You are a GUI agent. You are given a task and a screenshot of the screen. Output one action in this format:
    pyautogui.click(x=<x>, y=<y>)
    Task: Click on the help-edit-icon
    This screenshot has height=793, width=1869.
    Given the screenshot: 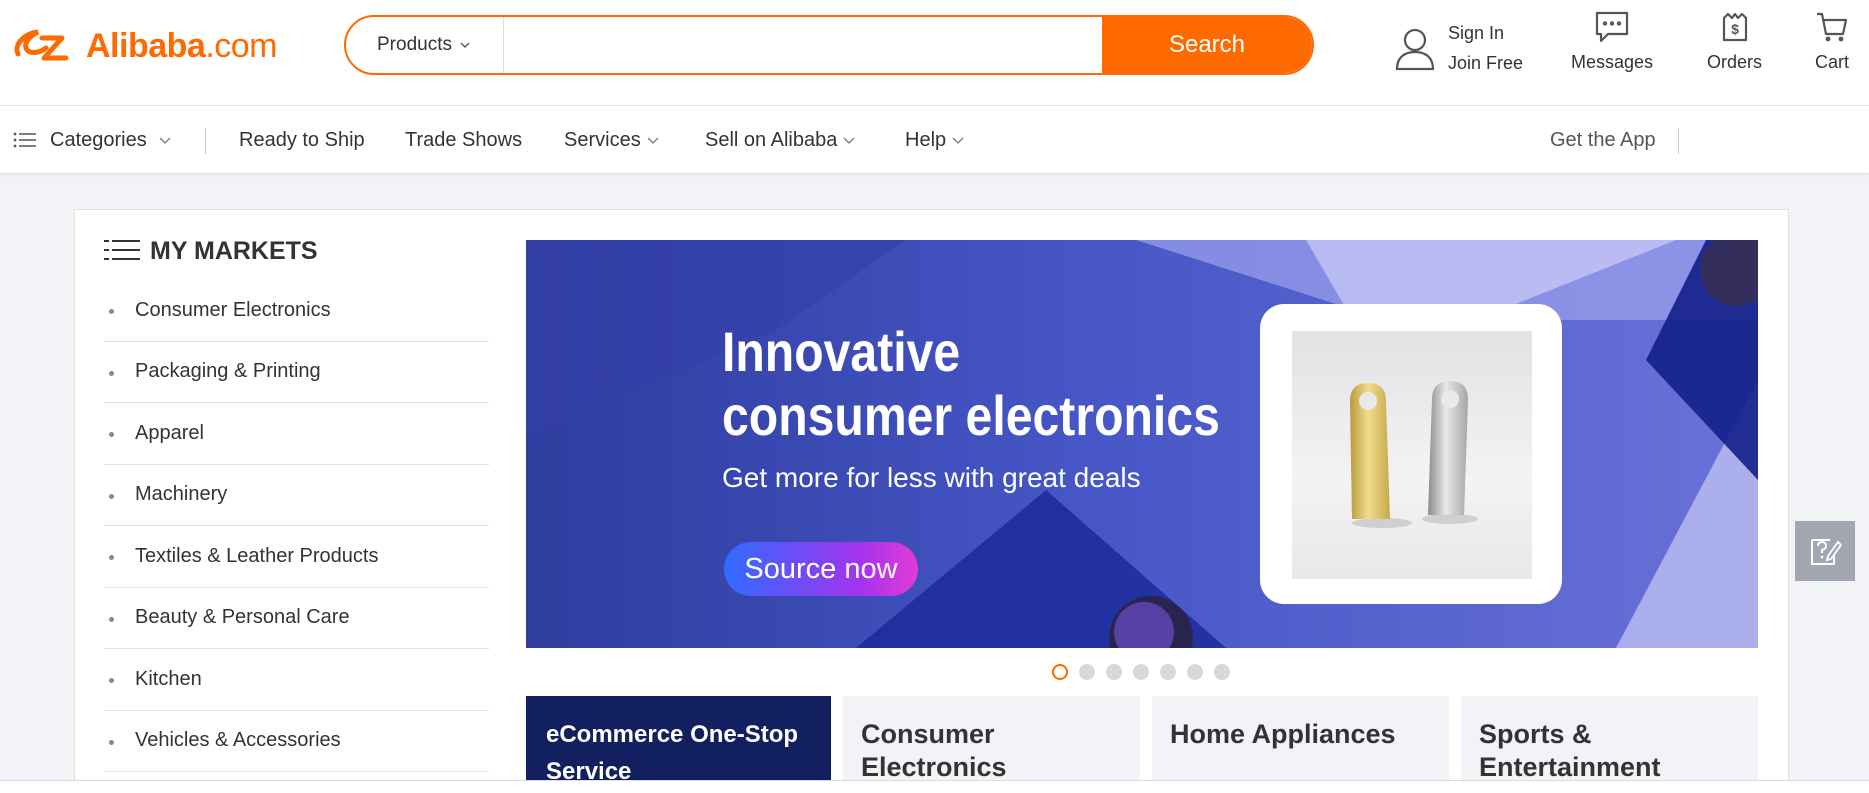 What is the action you would take?
    pyautogui.click(x=1826, y=552)
    